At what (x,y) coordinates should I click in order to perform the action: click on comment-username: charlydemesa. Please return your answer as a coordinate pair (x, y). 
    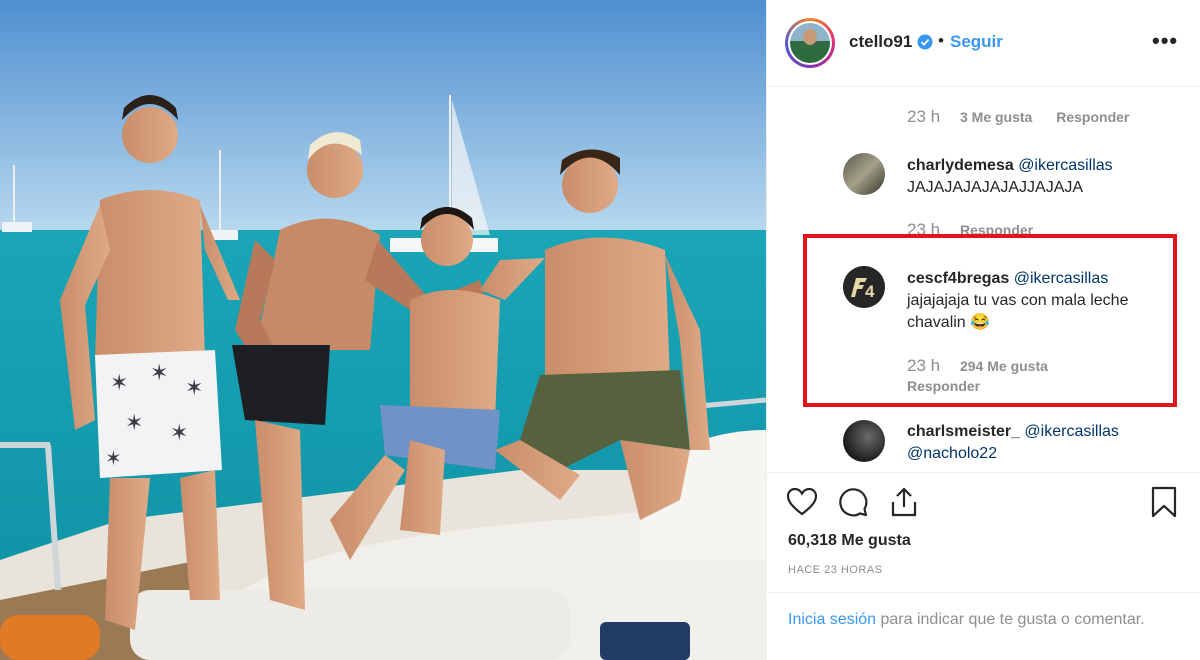
    Looking at the image, I should click on (960, 165).